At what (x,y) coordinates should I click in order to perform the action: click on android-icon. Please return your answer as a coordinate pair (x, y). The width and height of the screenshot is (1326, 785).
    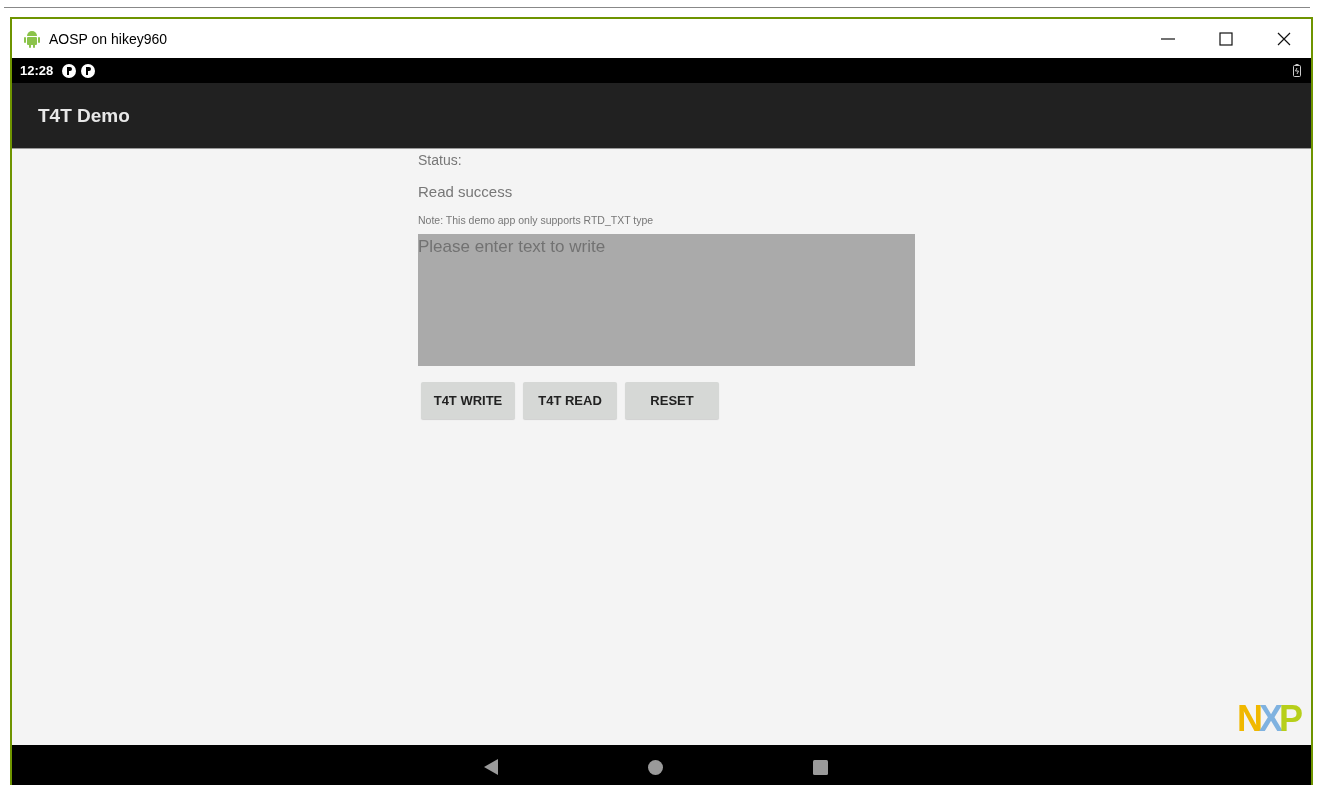
    Looking at the image, I should click on (32, 38).